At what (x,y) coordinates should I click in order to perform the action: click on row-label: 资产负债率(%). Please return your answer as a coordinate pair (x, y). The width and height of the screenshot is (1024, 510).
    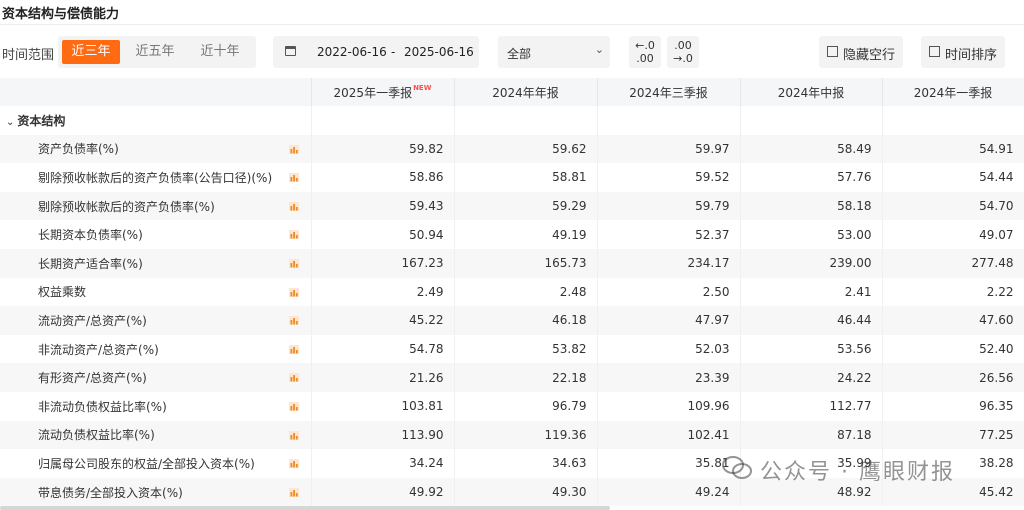
    Looking at the image, I should click on (156, 149).